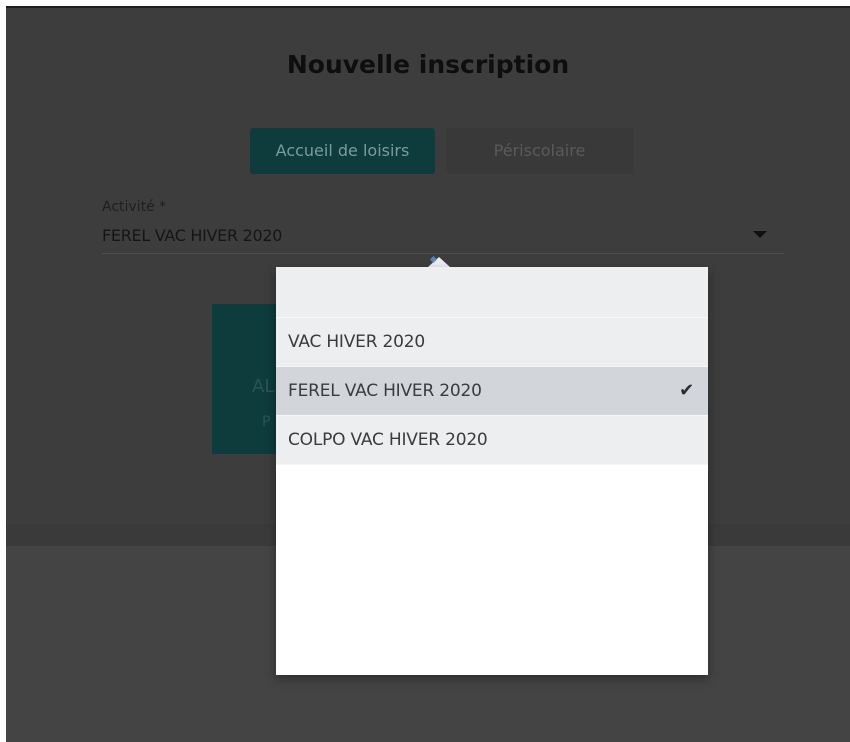  I want to click on card-subtitle: P, so click(266, 422).